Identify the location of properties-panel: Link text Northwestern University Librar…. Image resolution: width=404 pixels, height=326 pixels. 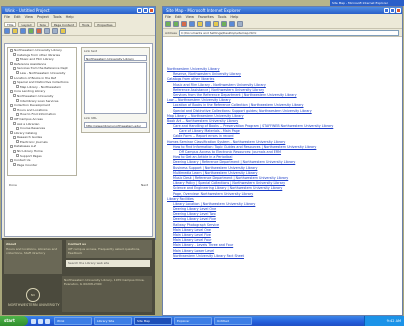
(115, 90).